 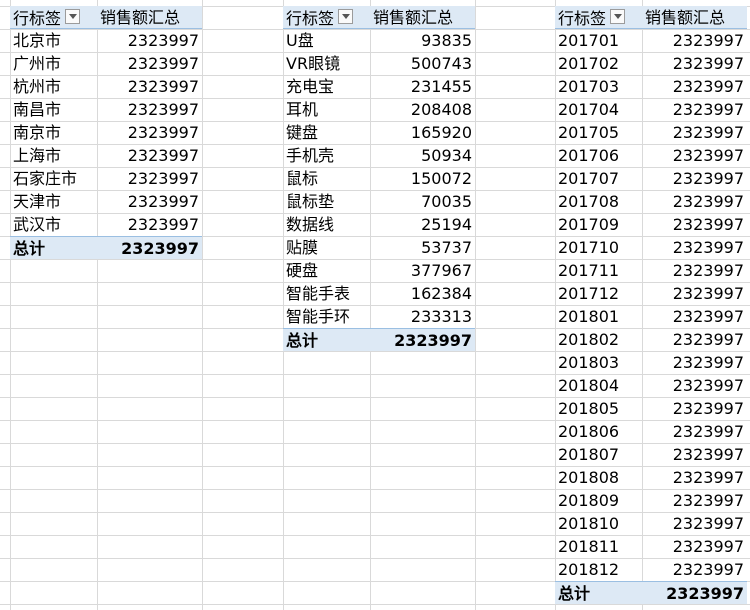 What do you see at coordinates (651, 224) in the screenshot?
I see `pivot-row: 201709 2323997` at bounding box center [651, 224].